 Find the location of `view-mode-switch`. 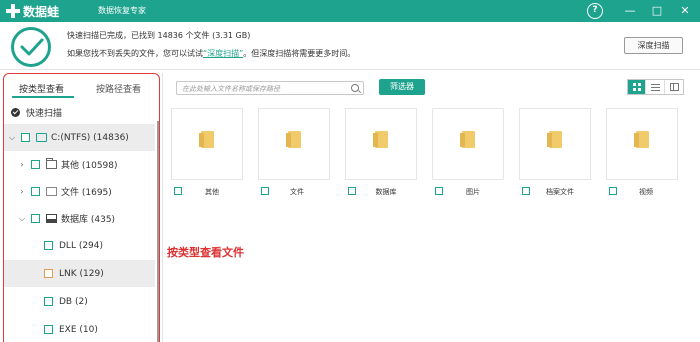

view-mode-switch is located at coordinates (655, 87).